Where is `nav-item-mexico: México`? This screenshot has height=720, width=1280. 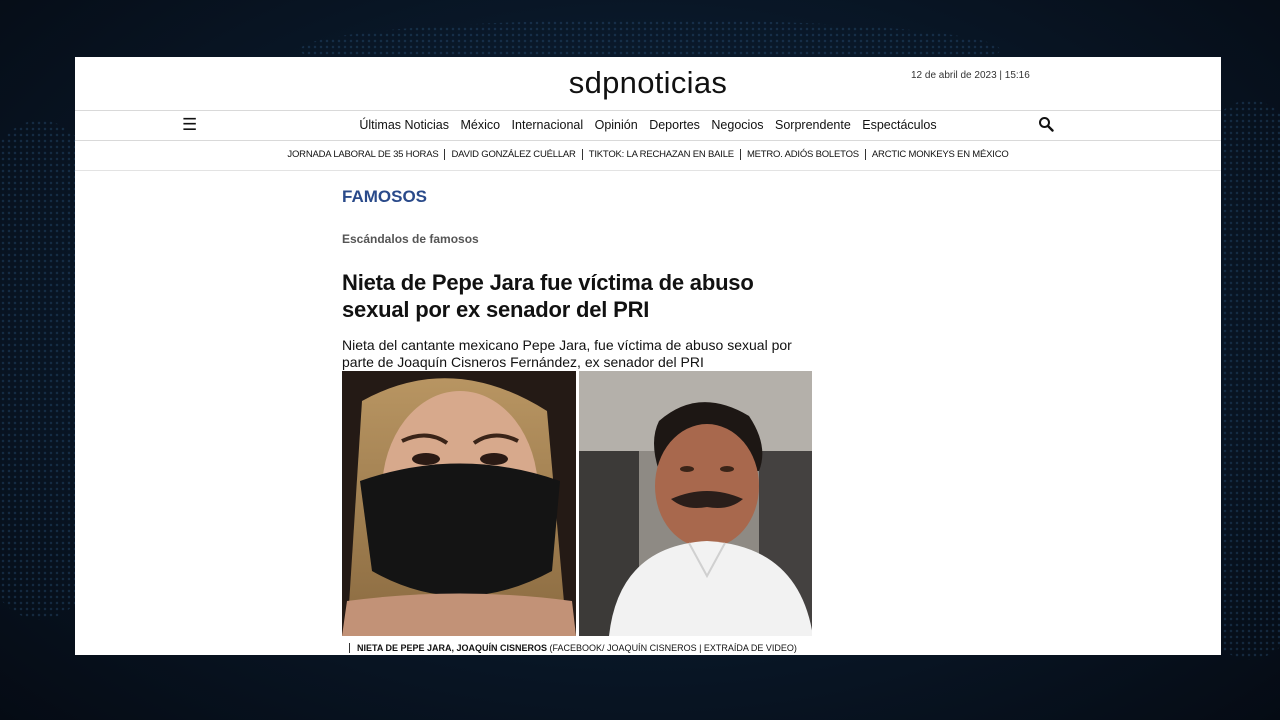
nav-item-mexico: México is located at coordinates (480, 125).